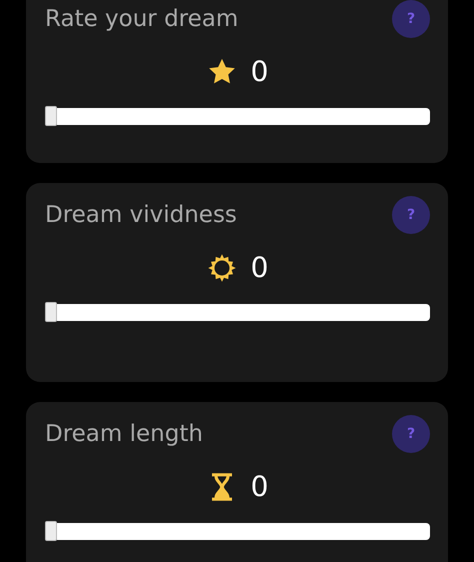  I want to click on sun-icon, so click(221, 267).